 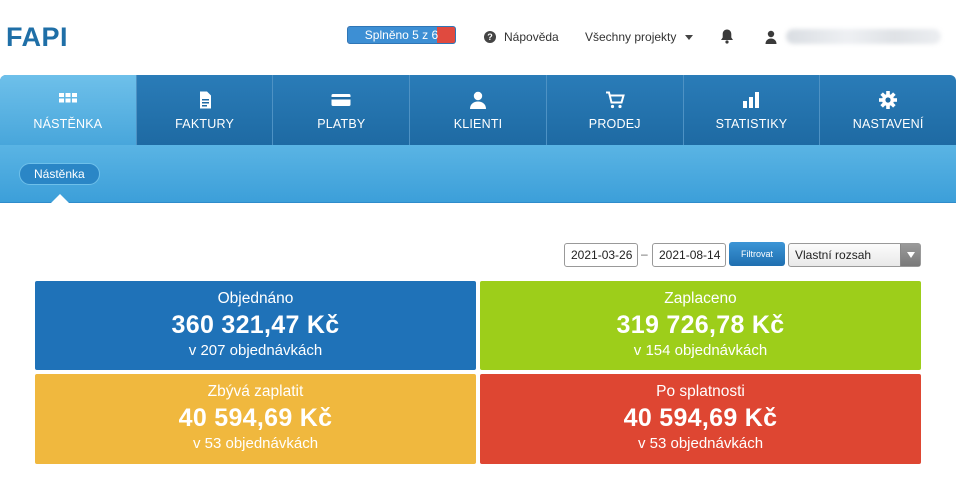 I want to click on nav-item-dashboard: NÁSTĚNKA, so click(x=68, y=110).